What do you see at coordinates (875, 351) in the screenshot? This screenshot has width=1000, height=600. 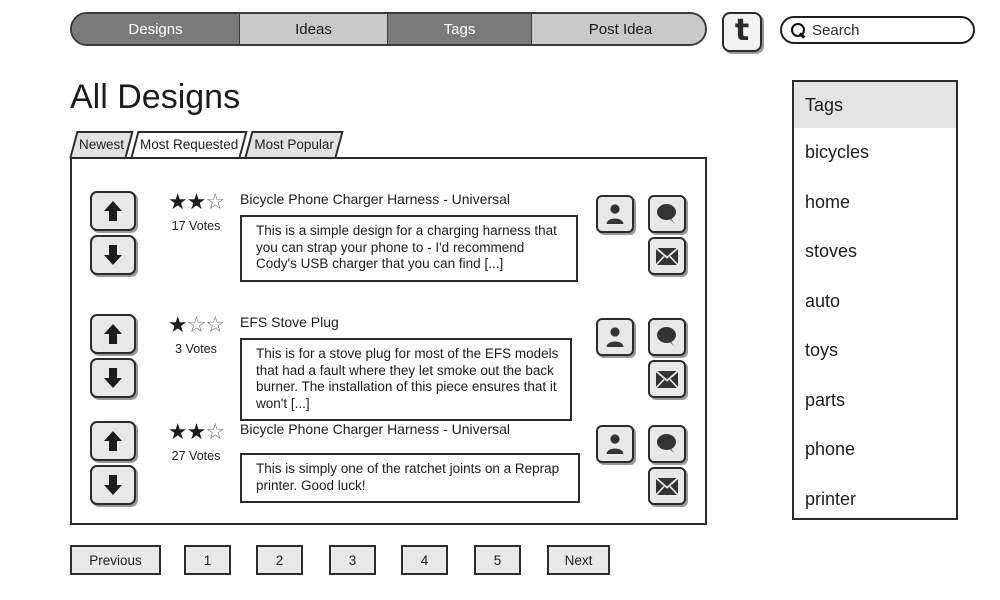 I see `tag-item-toys: toys` at bounding box center [875, 351].